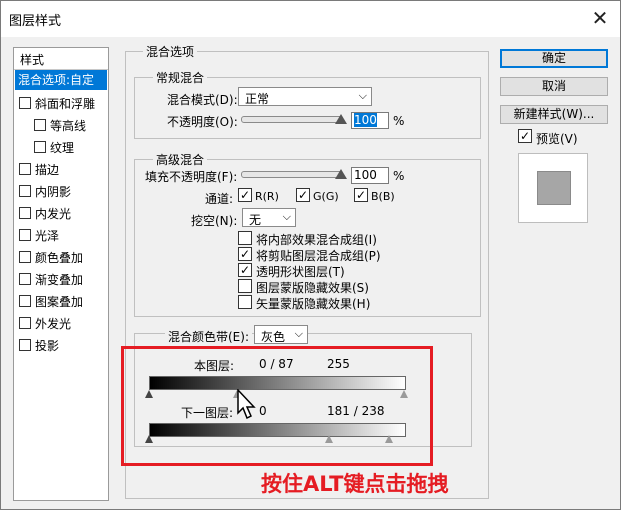 The image size is (621, 510). Describe the element at coordinates (269, 217) in the screenshot. I see `knockout-select: 无 ⌵` at that location.